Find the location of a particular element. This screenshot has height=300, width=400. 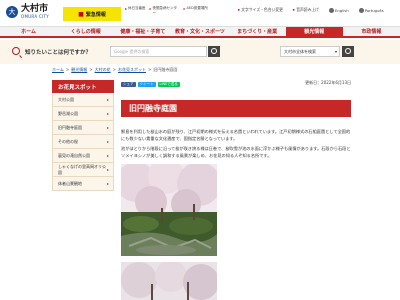

emergency-info-button: ■ 緊急情報 is located at coordinates (92, 14).